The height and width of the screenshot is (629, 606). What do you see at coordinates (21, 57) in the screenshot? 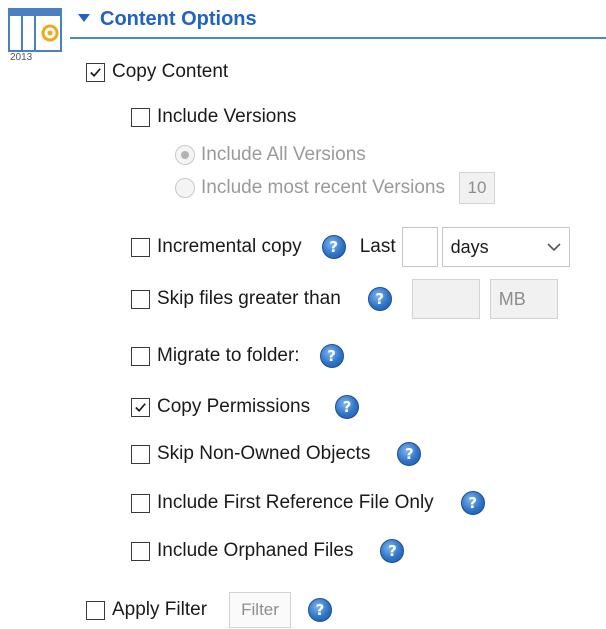
I see `year-label: 2013` at bounding box center [21, 57].